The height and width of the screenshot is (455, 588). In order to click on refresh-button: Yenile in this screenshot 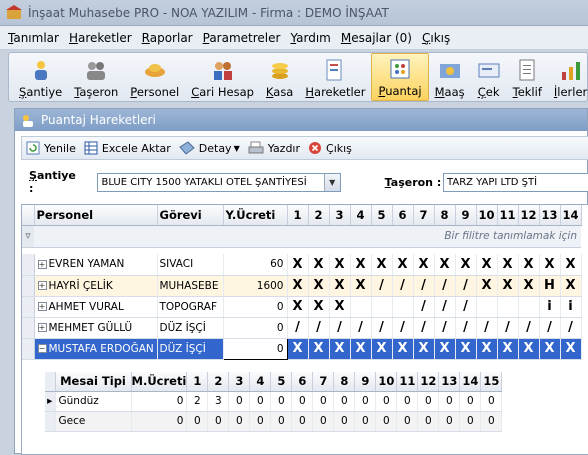, I will do `click(51, 148)`.